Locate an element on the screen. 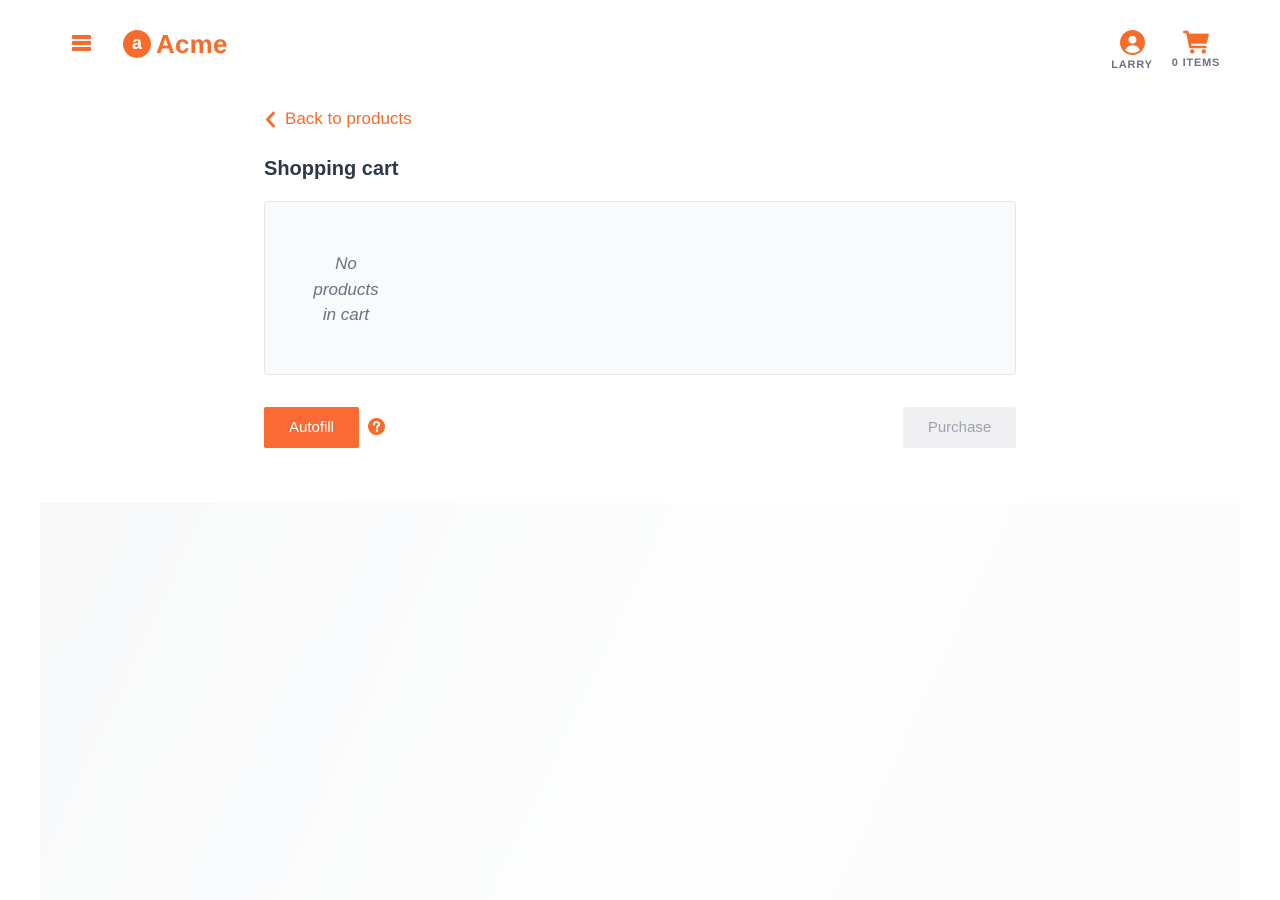  question-circle-icon is located at coordinates (376, 426).